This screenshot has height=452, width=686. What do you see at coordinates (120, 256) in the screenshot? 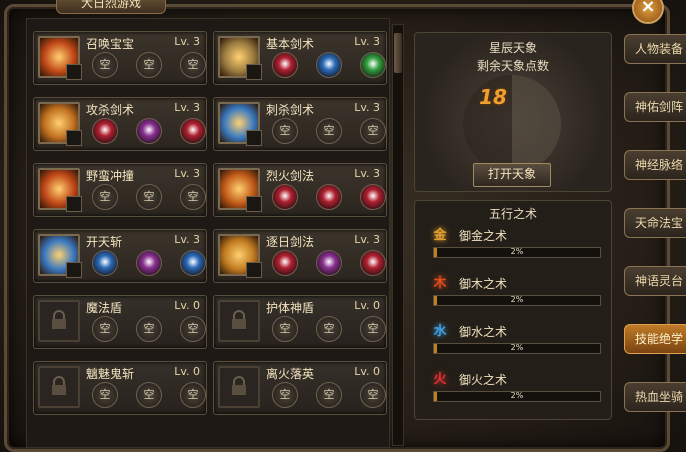
I see `skill-card: 开天斩 Lv. 3` at bounding box center [120, 256].